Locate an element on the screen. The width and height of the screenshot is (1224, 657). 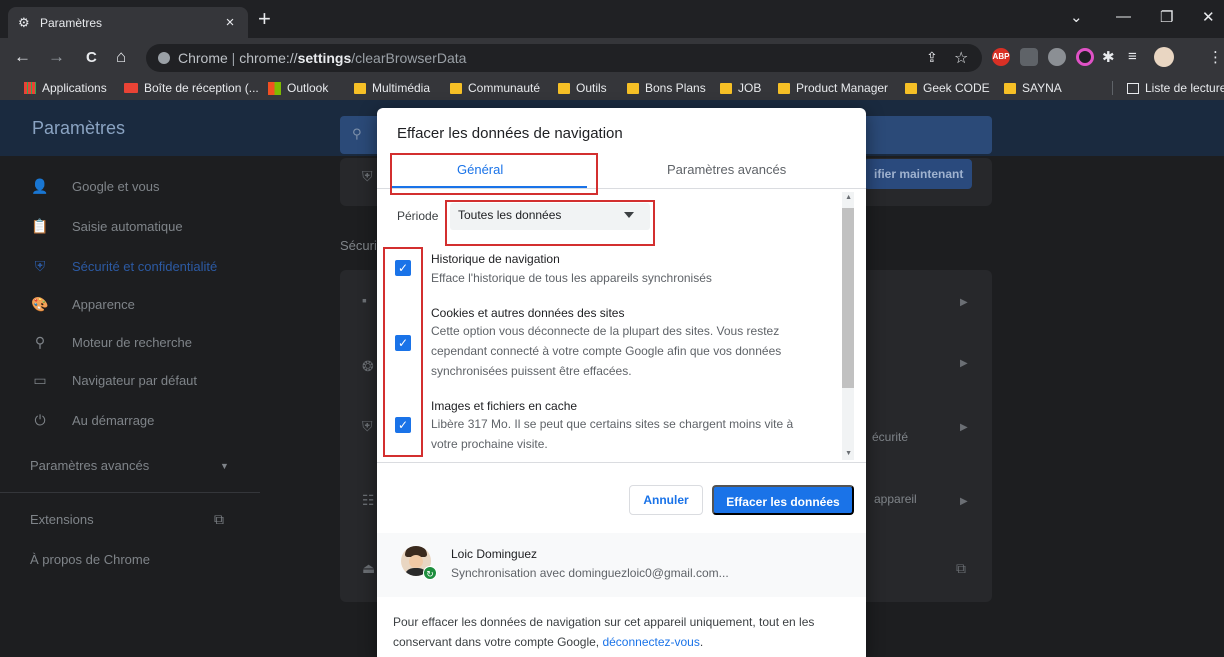
bookmark-applications: Applications is located at coordinates (65, 88).